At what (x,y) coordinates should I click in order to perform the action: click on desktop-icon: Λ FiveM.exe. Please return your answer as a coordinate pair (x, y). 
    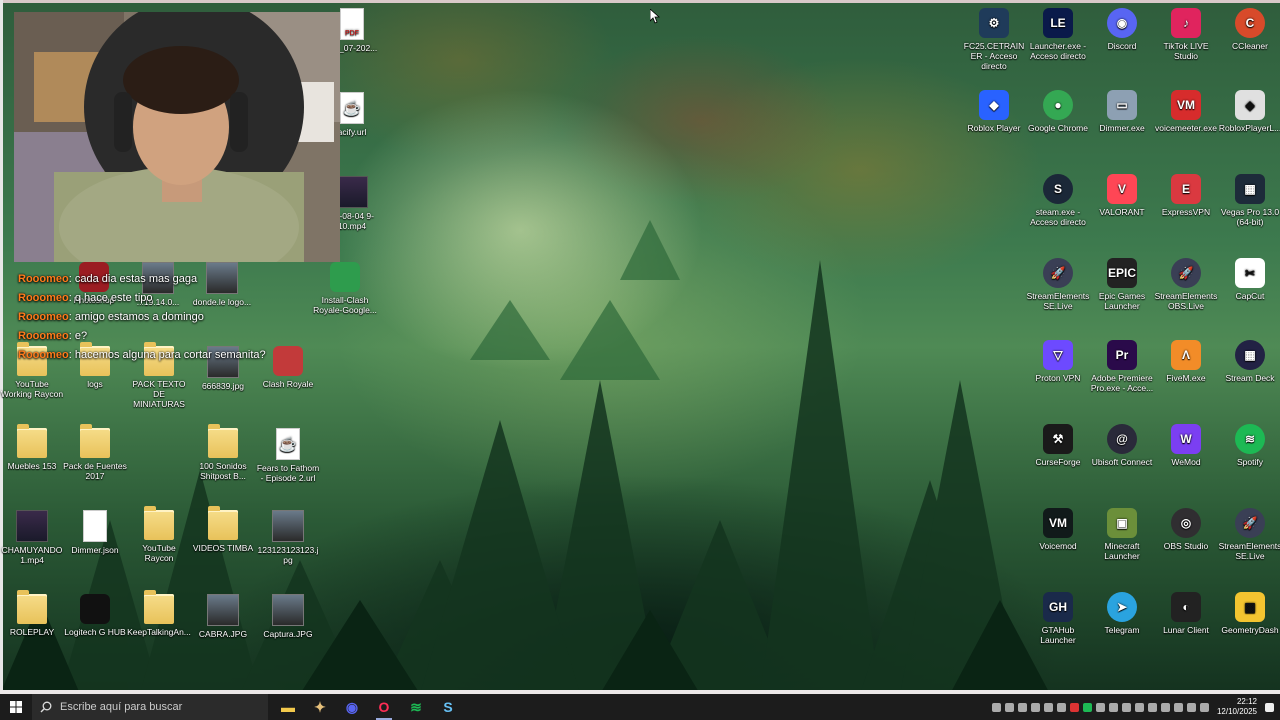
    Looking at the image, I should click on (1186, 361).